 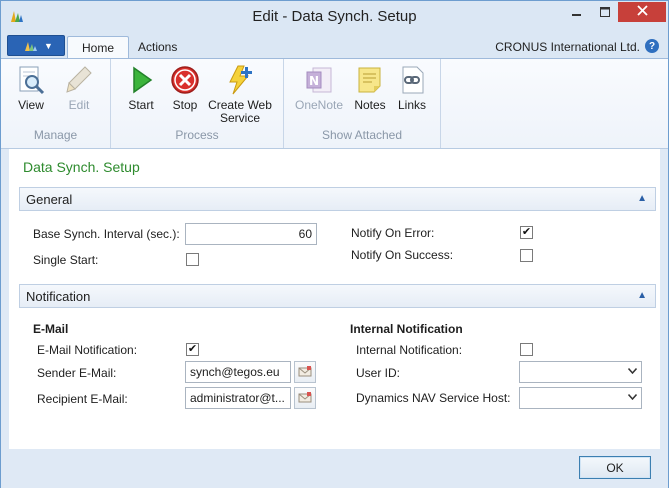 I want to click on fasttab-general: General ▲, so click(x=337, y=199).